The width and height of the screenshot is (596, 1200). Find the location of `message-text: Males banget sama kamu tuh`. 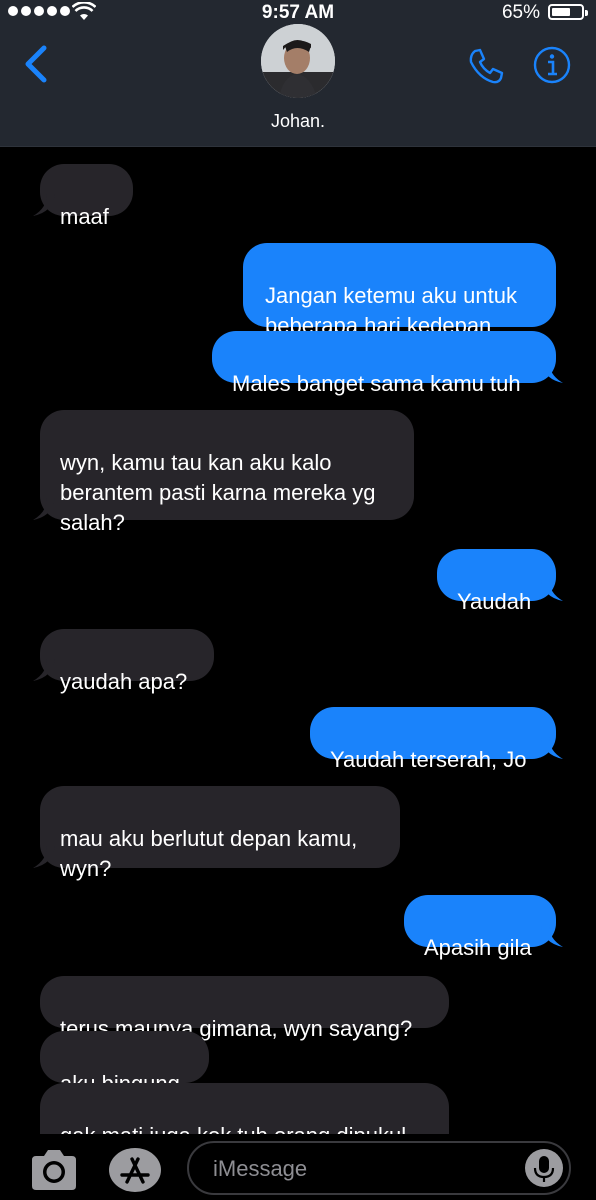

message-text: Males banget sama kamu tuh is located at coordinates (376, 383).